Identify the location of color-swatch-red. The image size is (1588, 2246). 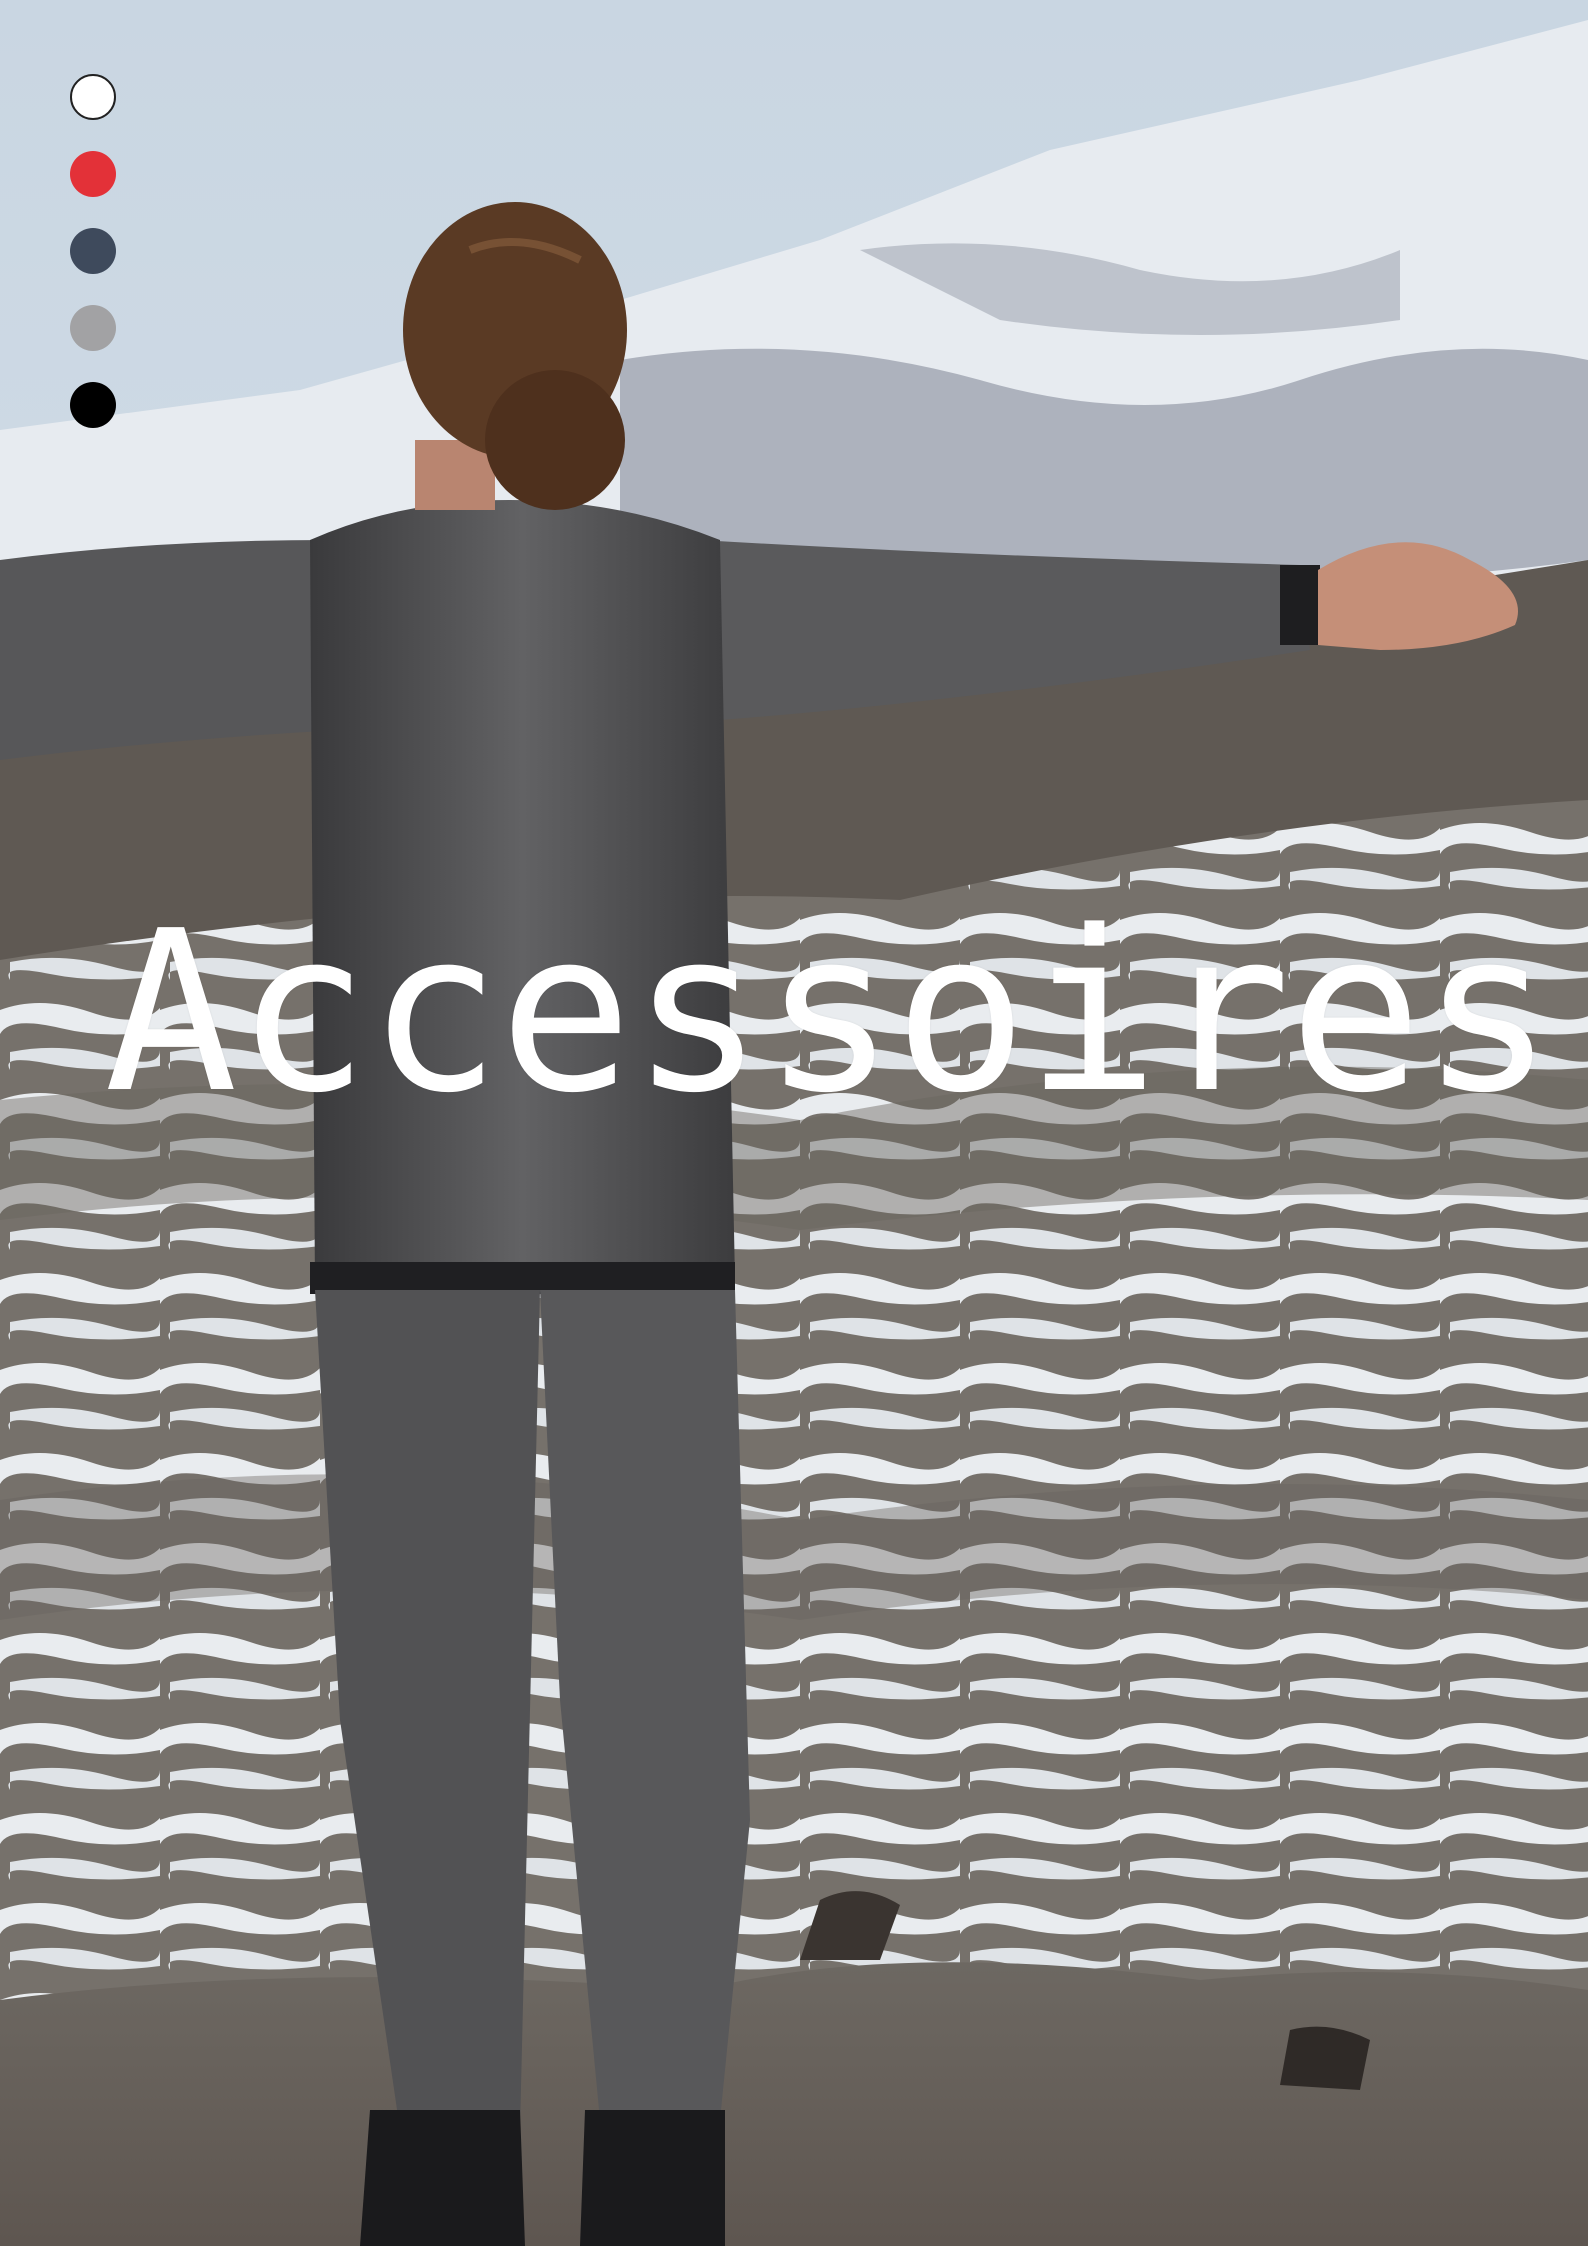
(93, 174).